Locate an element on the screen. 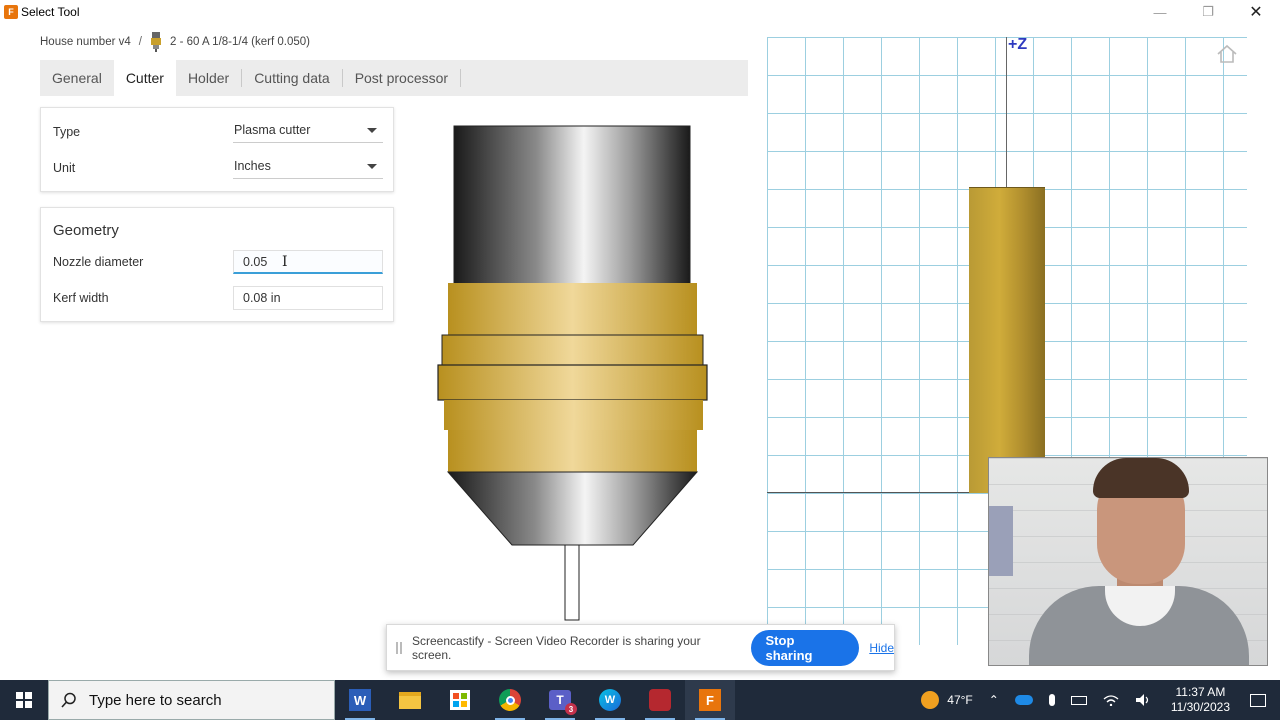  z-axis-label: +Z is located at coordinates (1018, 44).